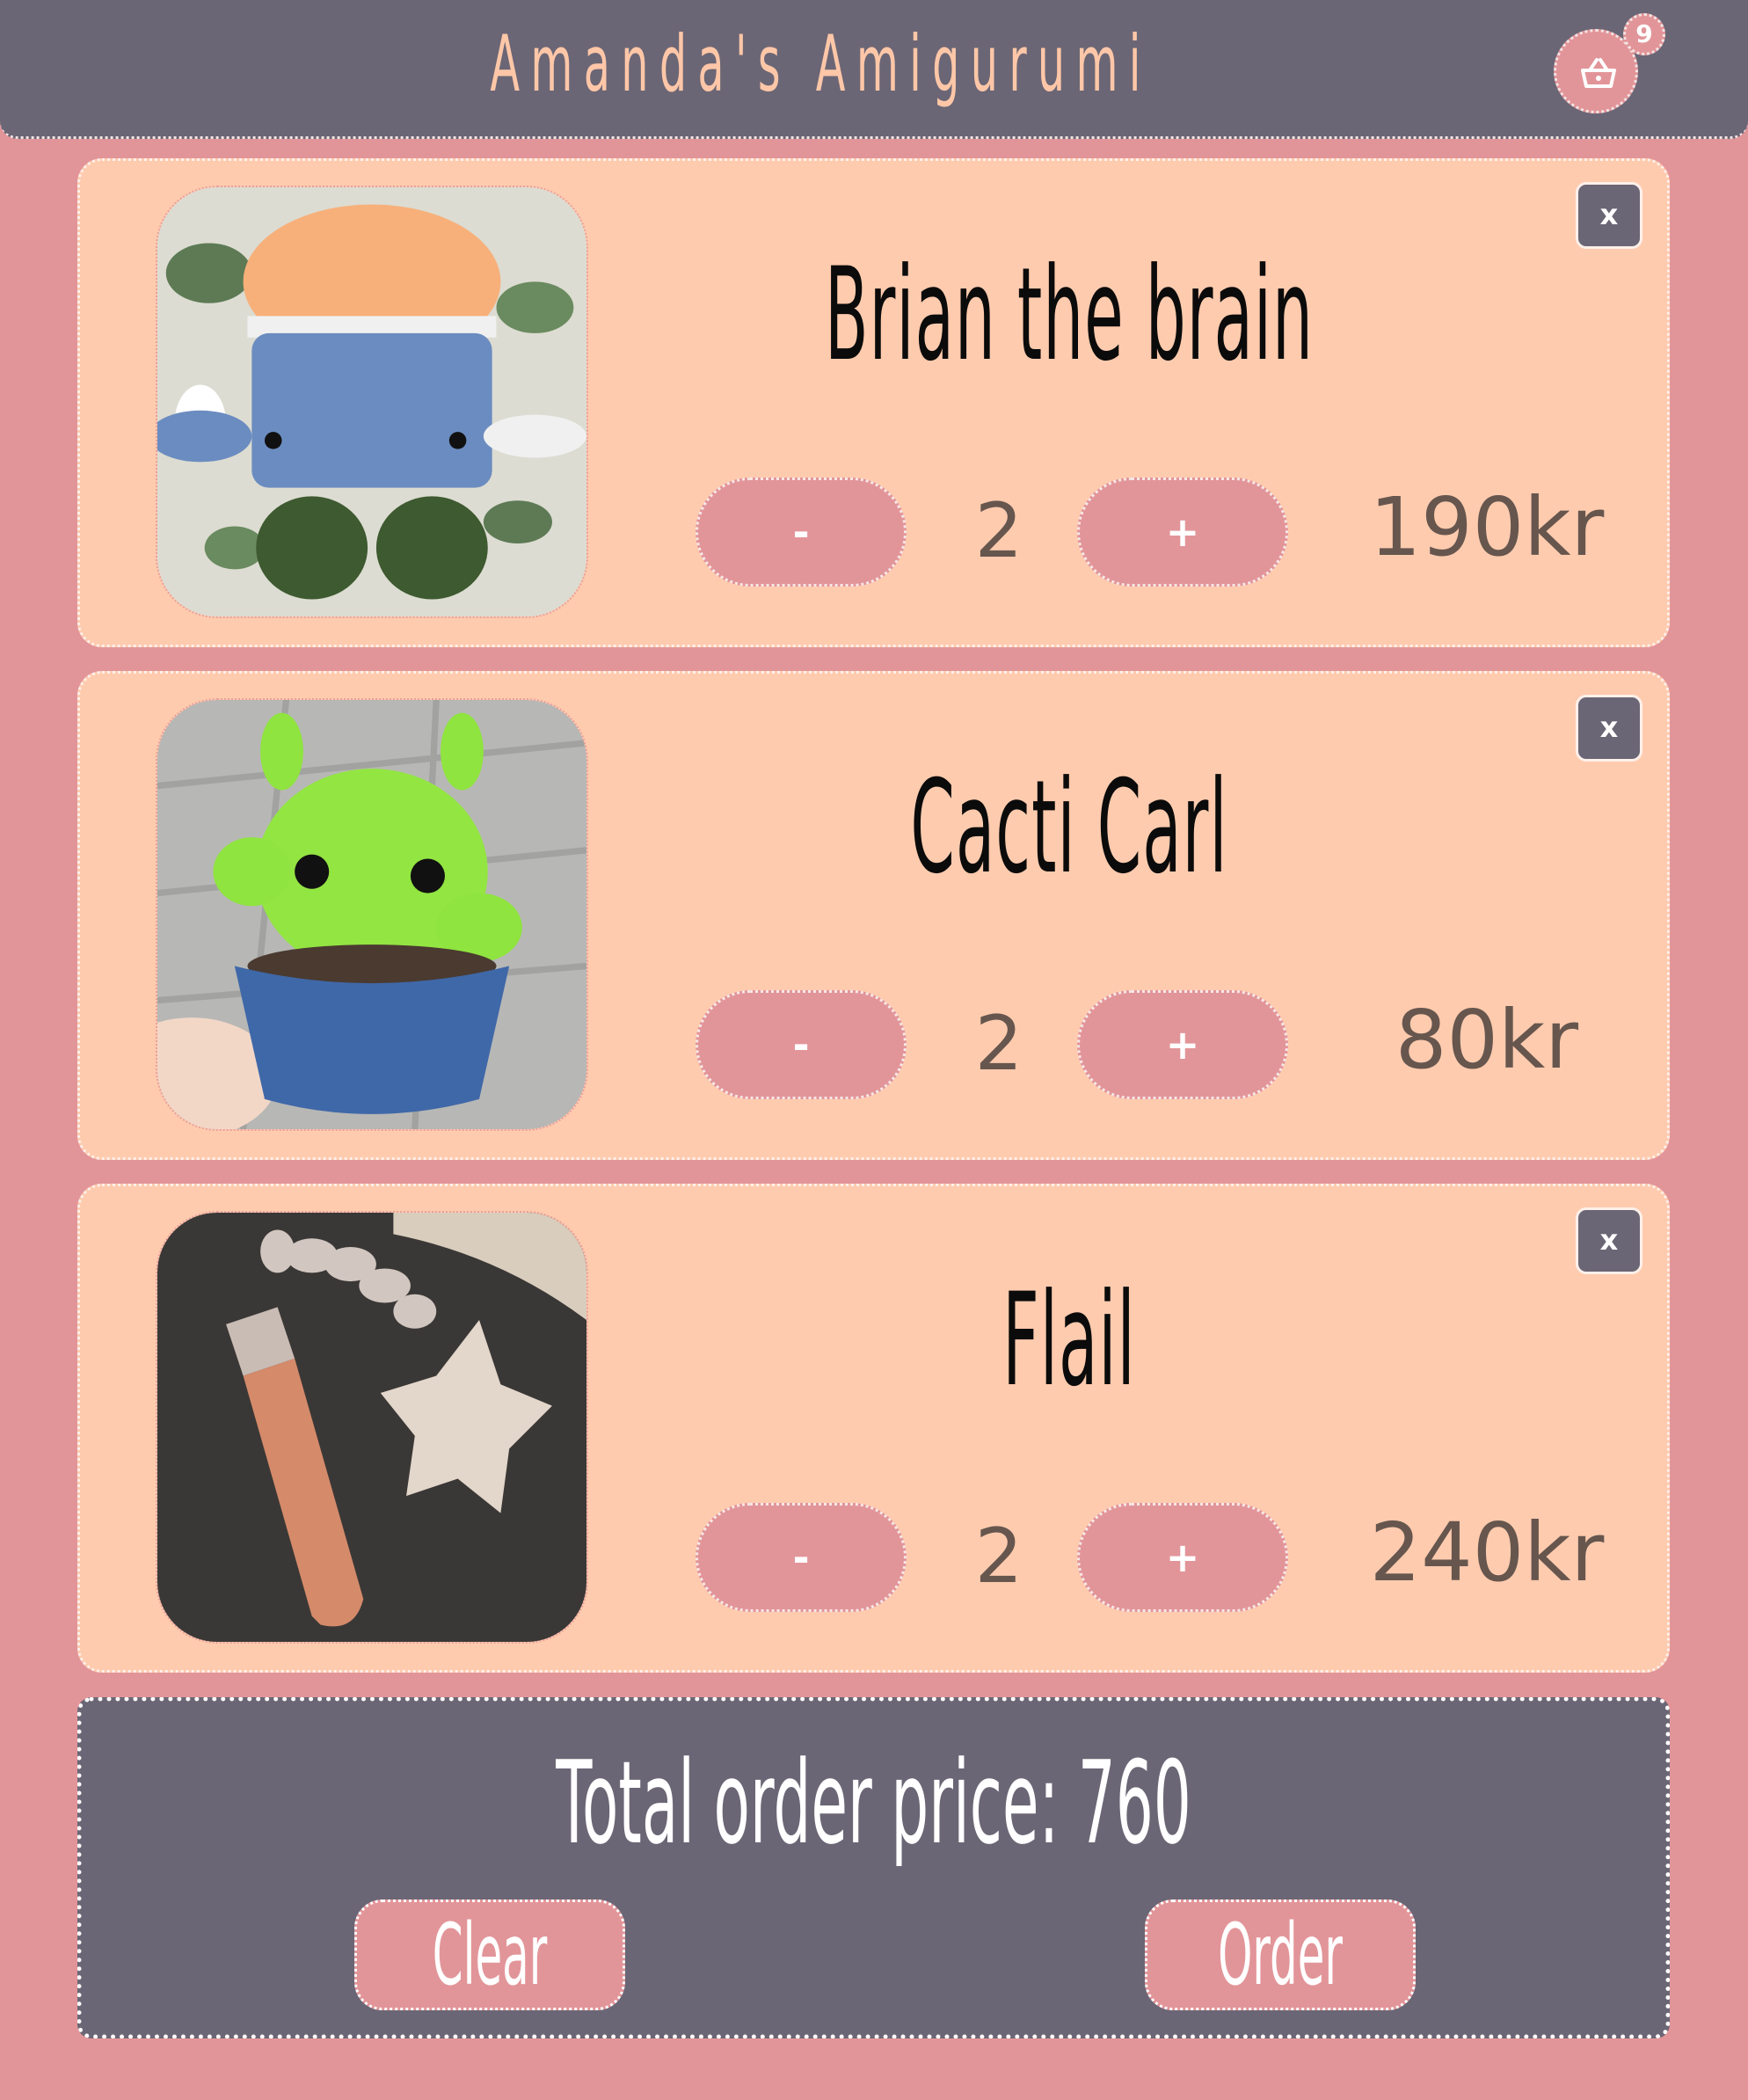 The width and height of the screenshot is (1748, 2100). What do you see at coordinates (1598, 73) in the screenshot?
I see `basket-icon` at bounding box center [1598, 73].